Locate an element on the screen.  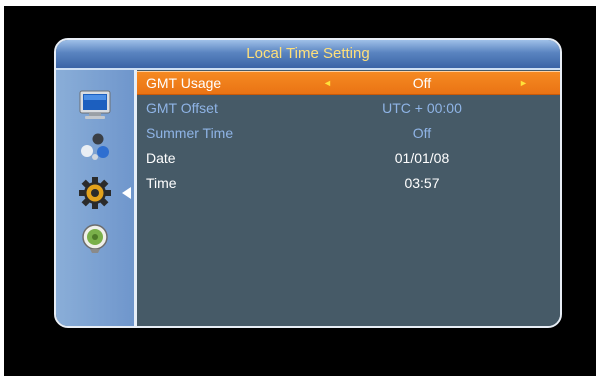
panel-title: Local Time Setting is located at coordinates (308, 55).